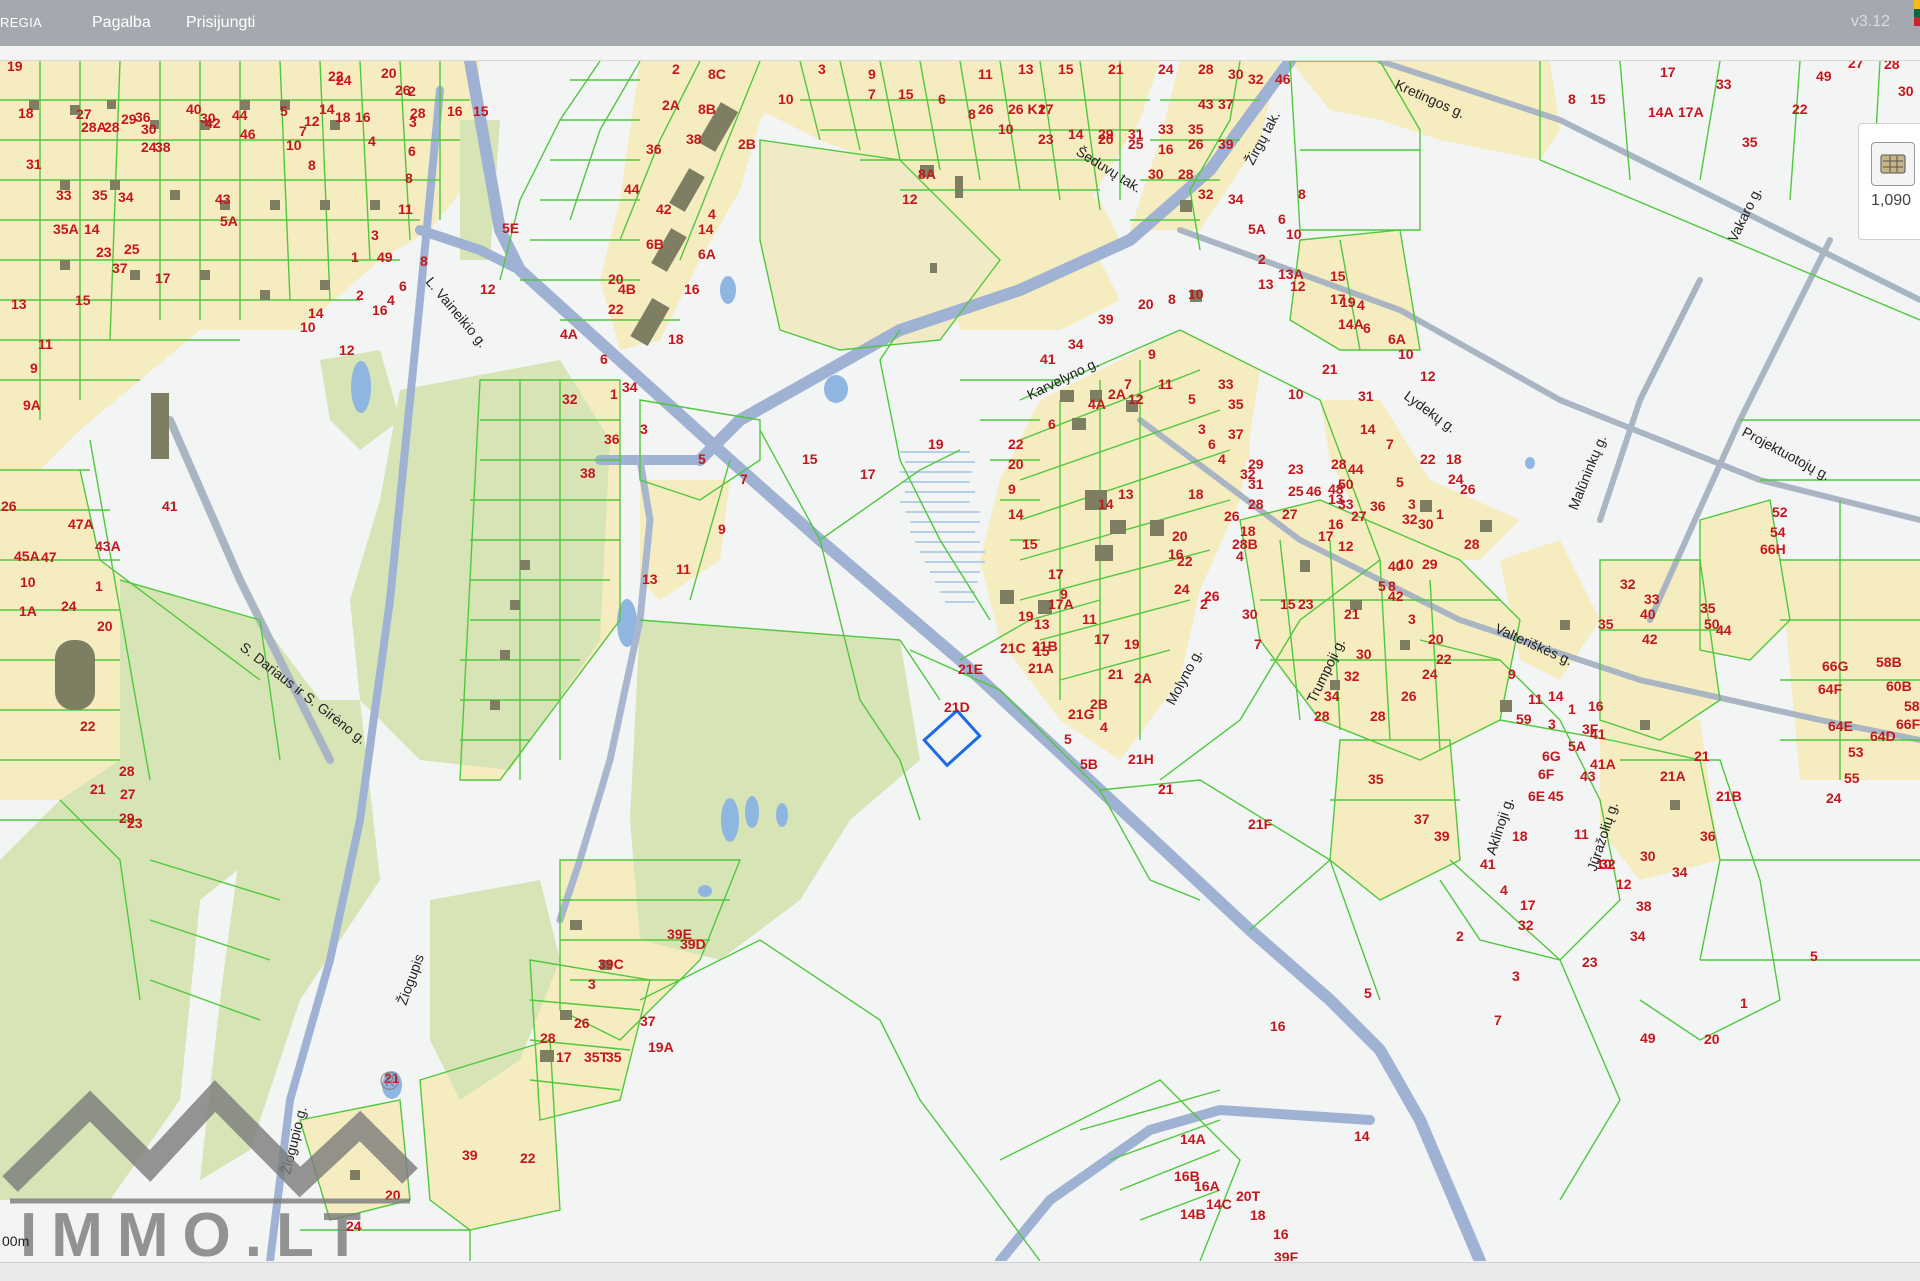 The image size is (1920, 1281). Describe the element at coordinates (470, 1155) in the screenshot. I see `parcel-number: 39` at that location.